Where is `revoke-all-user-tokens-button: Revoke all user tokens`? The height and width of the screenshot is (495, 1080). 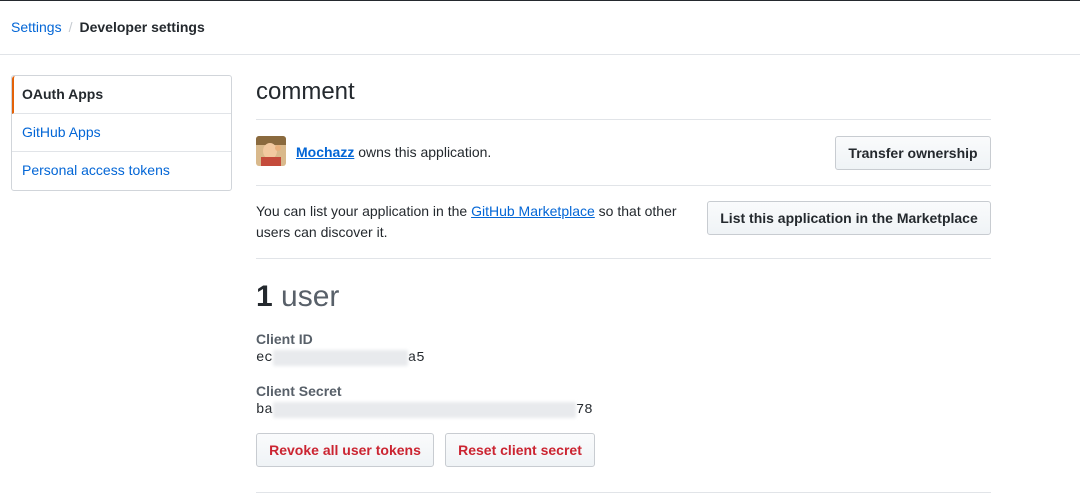 revoke-all-user-tokens-button: Revoke all user tokens is located at coordinates (345, 450).